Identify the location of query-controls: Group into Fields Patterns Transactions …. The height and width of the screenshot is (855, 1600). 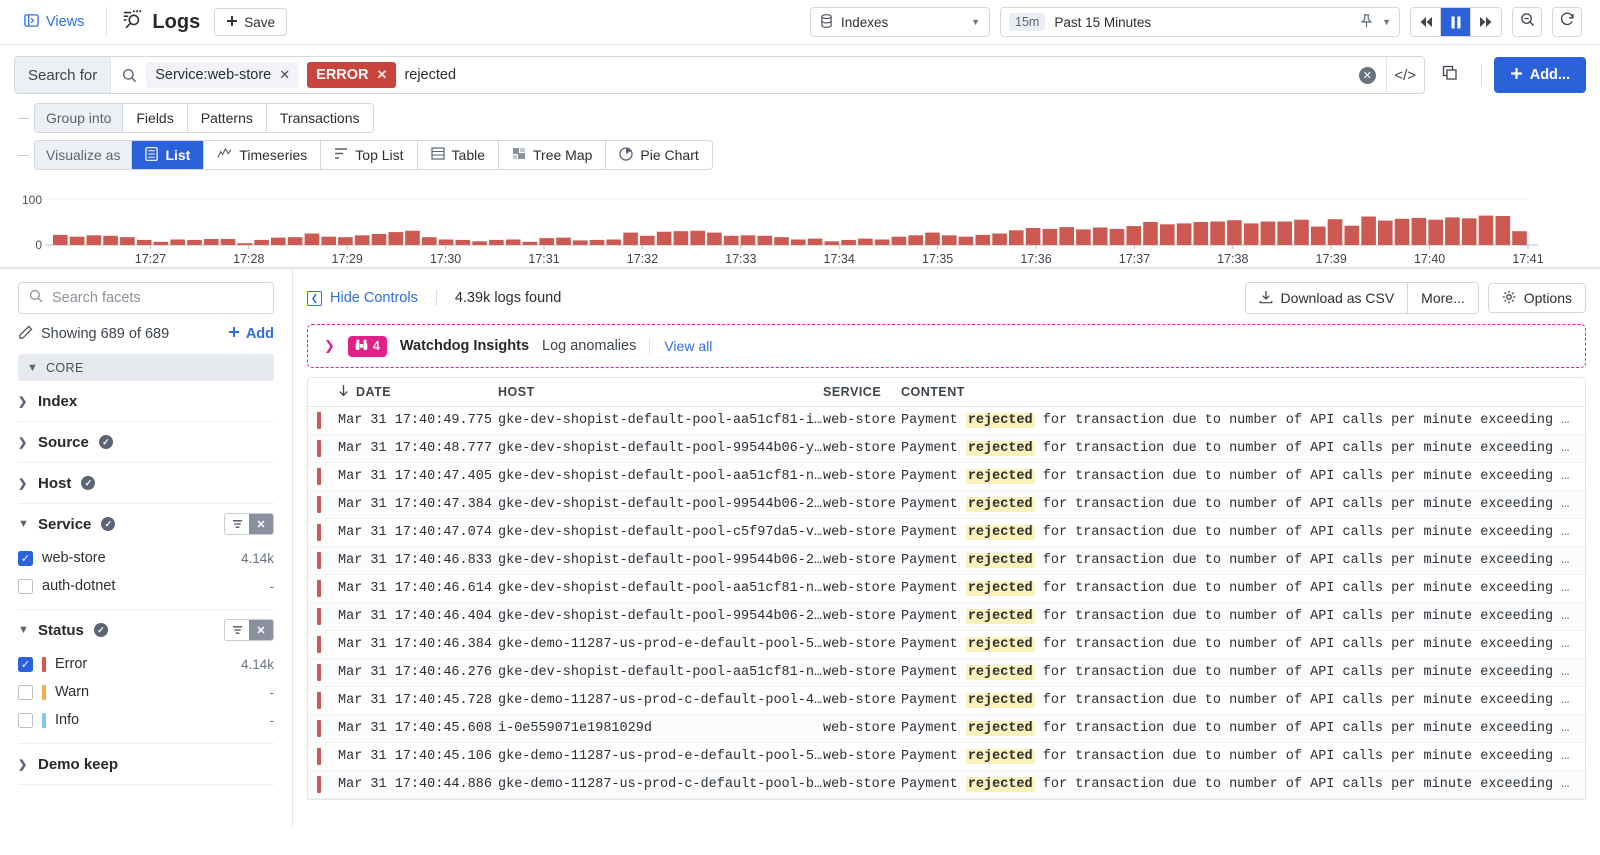
(800, 132).